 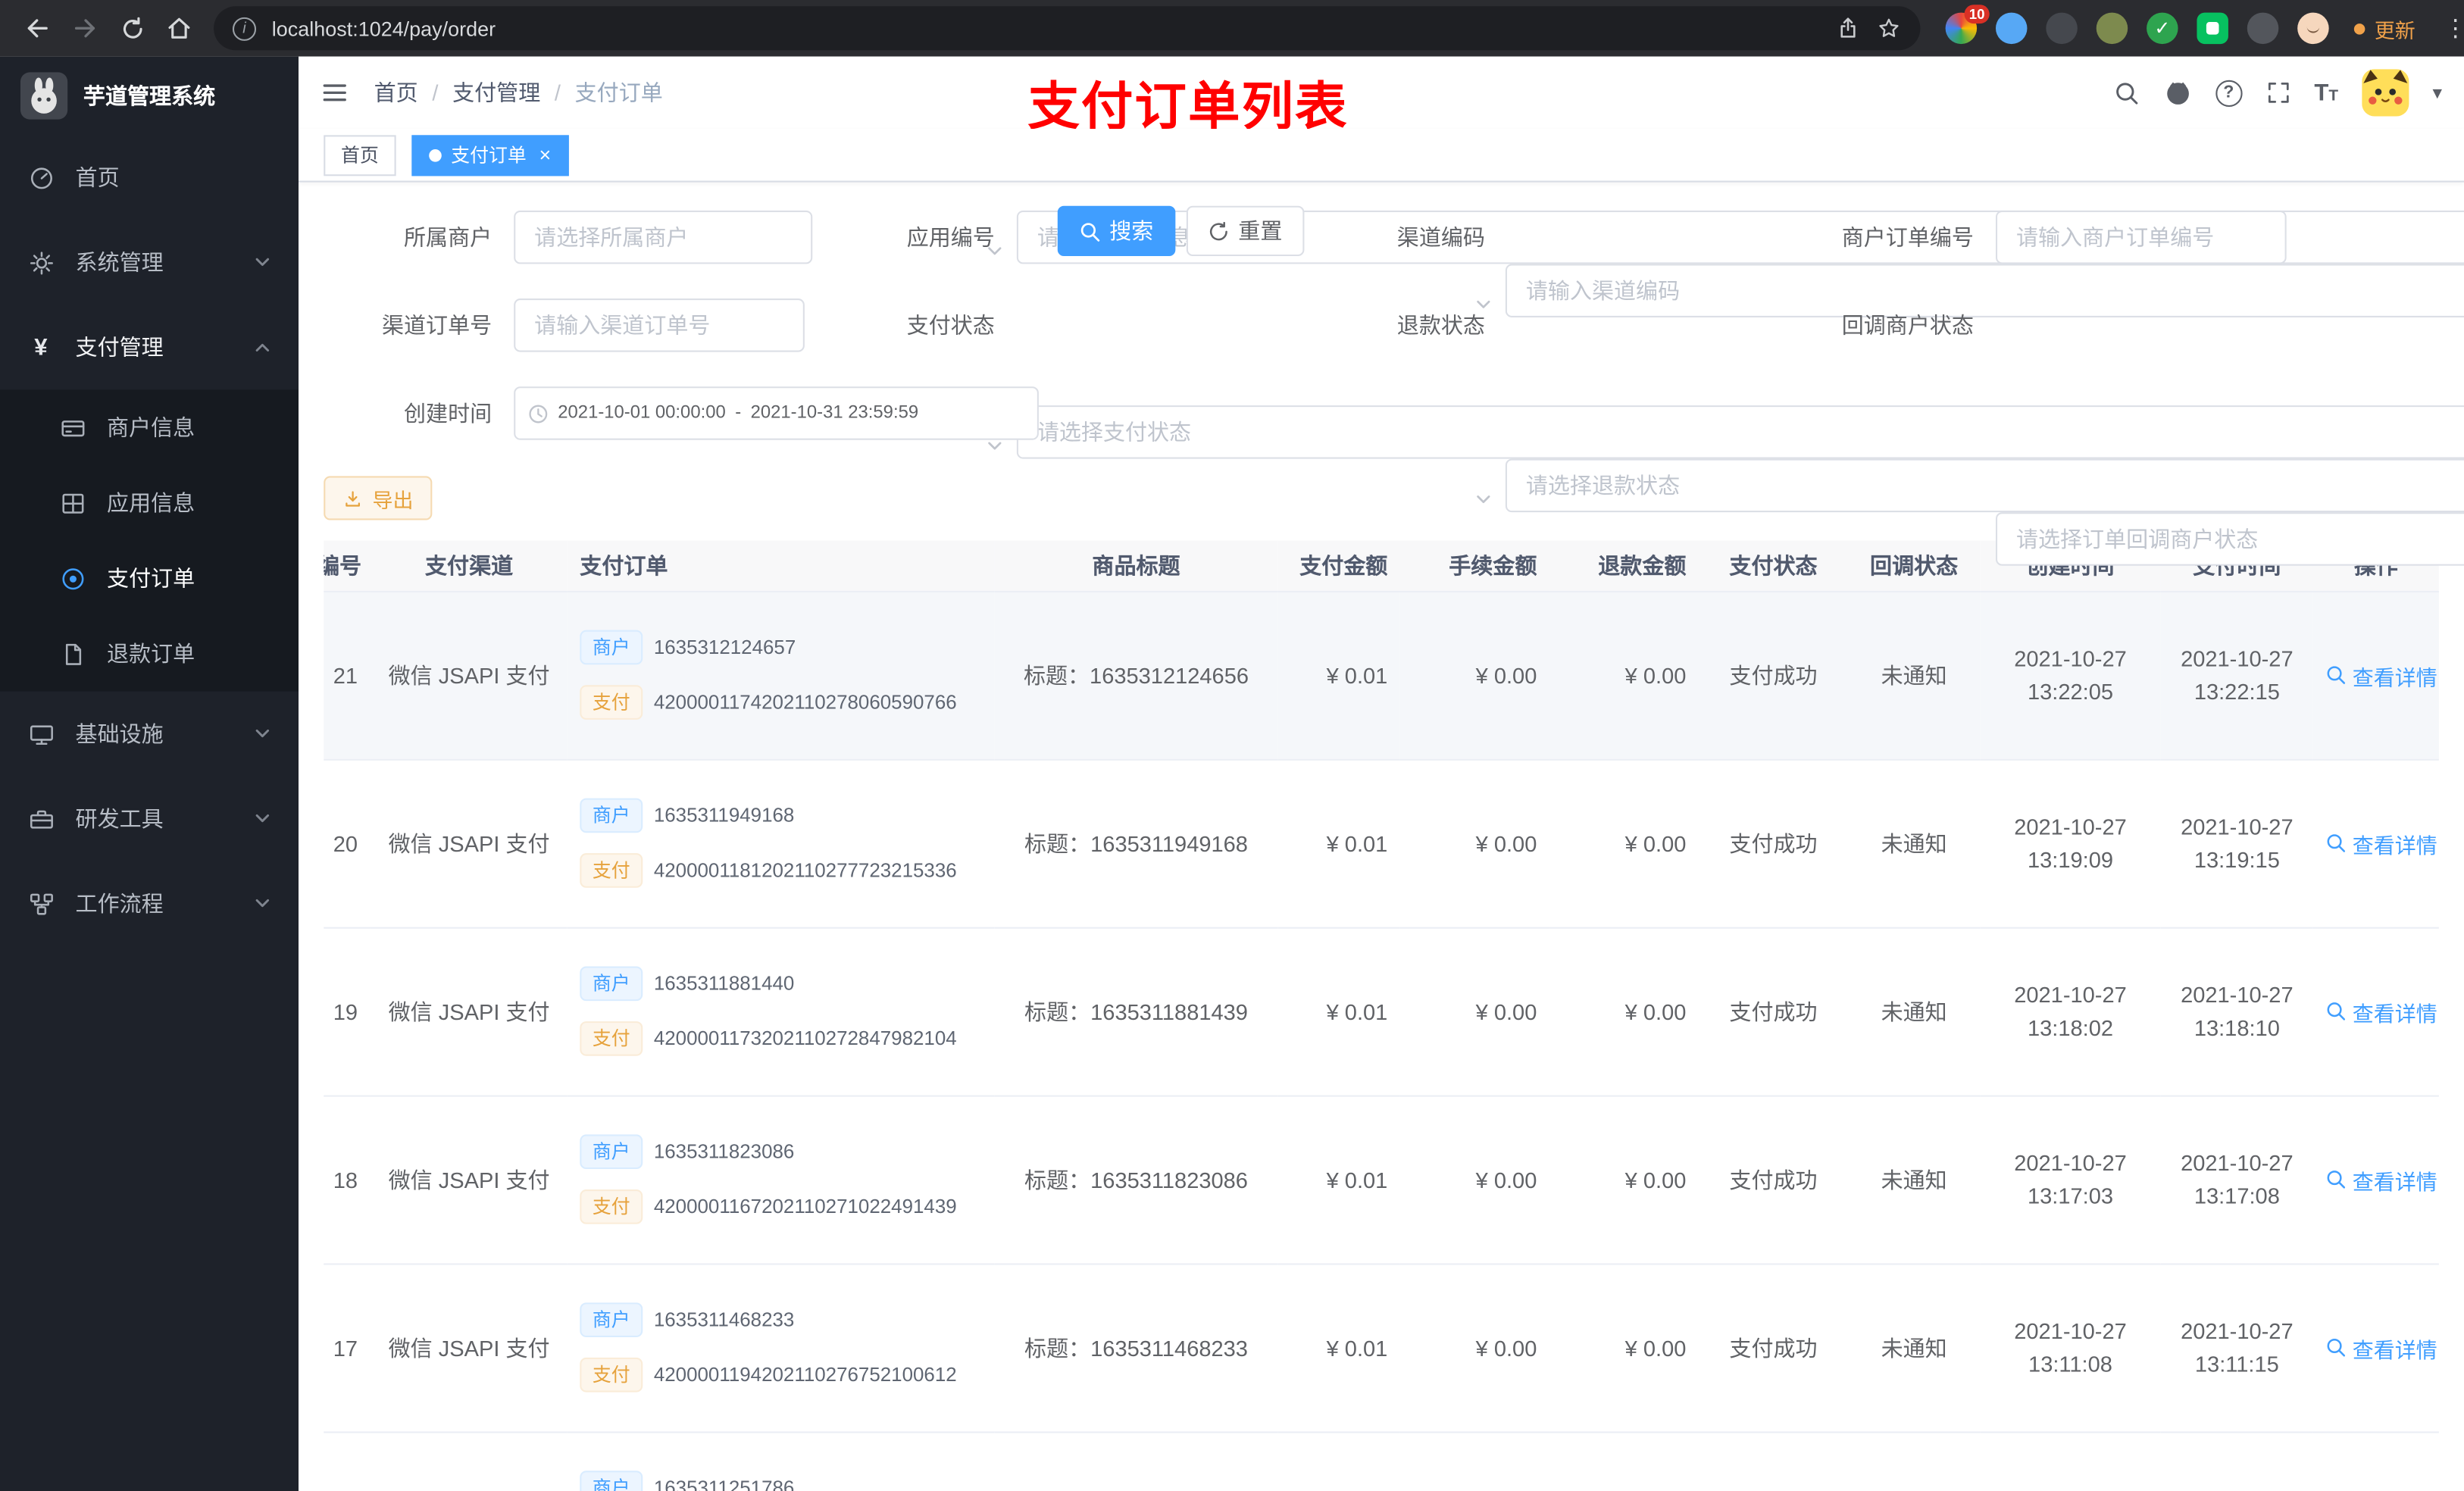 What do you see at coordinates (2385, 93) in the screenshot?
I see `user-avatar` at bounding box center [2385, 93].